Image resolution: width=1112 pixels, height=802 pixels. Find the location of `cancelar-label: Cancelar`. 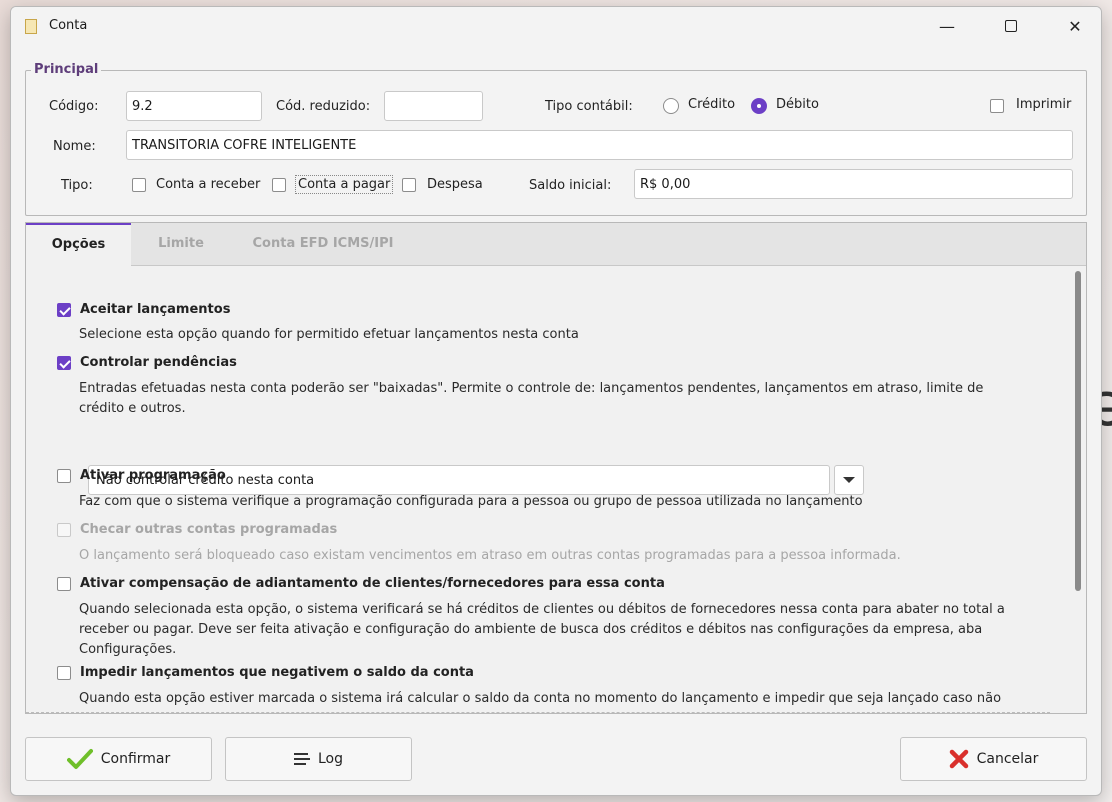

cancelar-label: Cancelar is located at coordinates (1007, 759).